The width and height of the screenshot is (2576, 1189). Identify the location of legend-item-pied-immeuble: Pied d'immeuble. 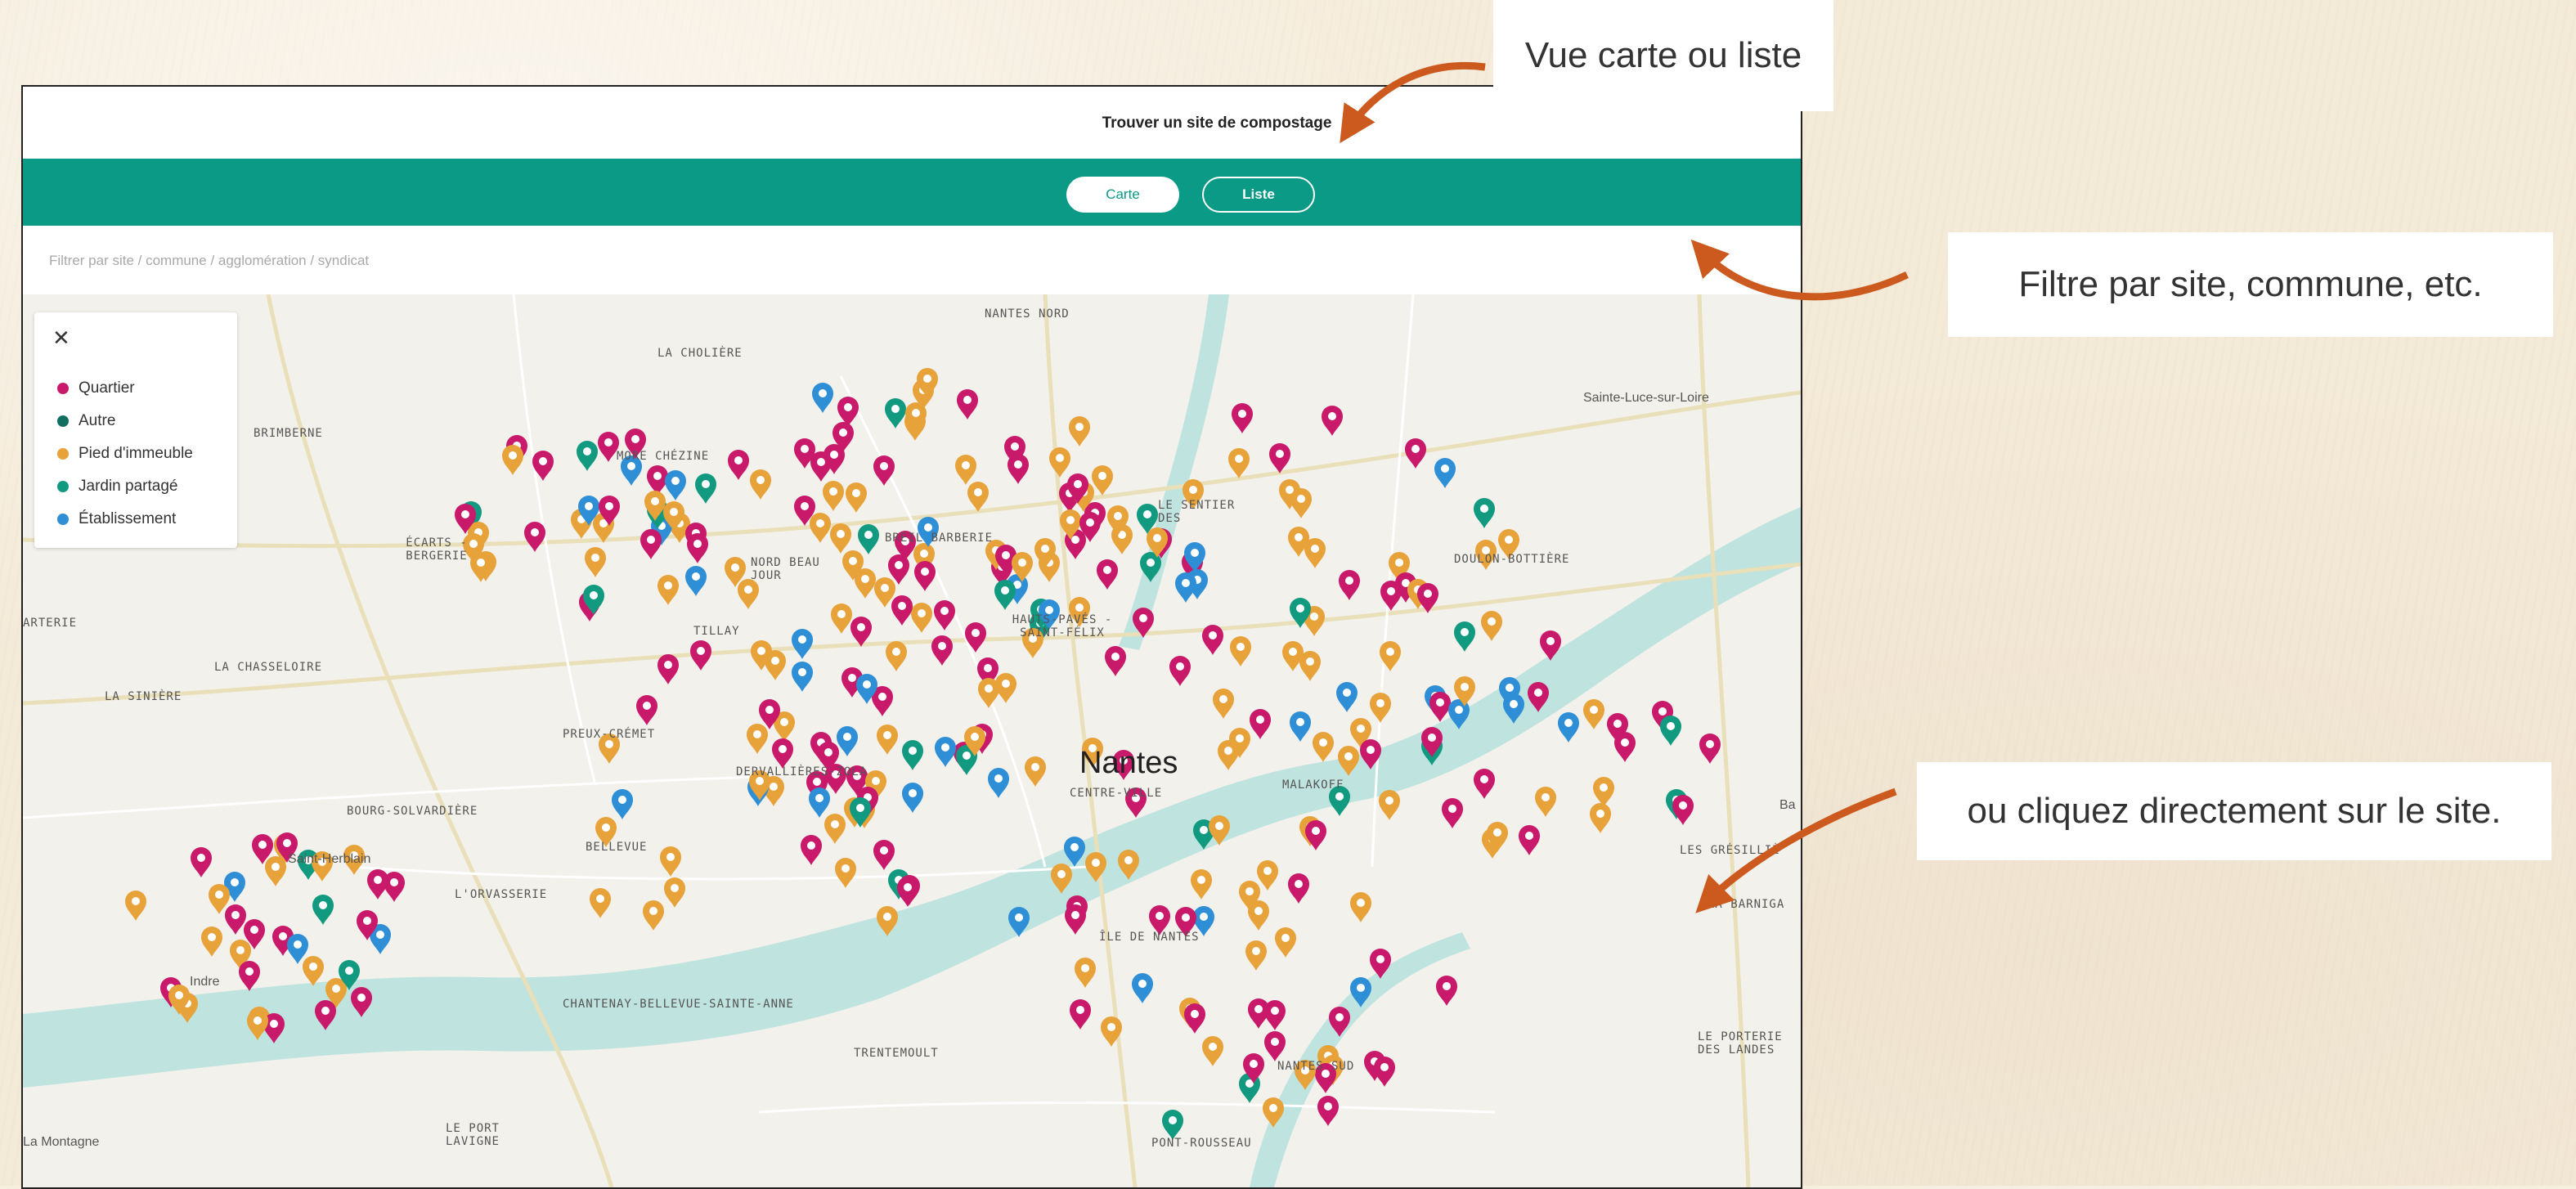
(125, 454).